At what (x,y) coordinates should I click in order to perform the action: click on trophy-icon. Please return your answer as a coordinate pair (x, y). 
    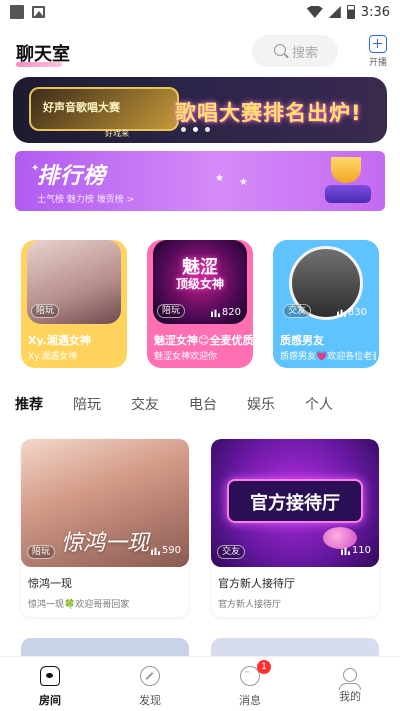
    Looking at the image, I should click on (348, 181).